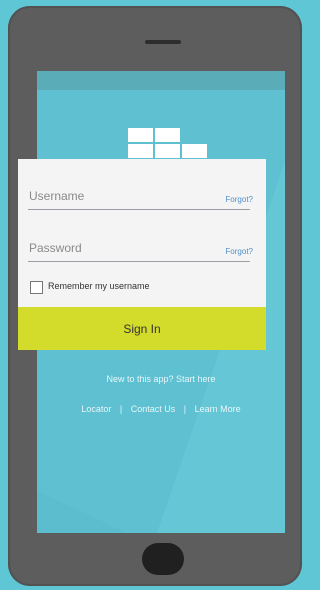 The image size is (320, 590). What do you see at coordinates (139, 261) in the screenshot?
I see `password-underline` at bounding box center [139, 261].